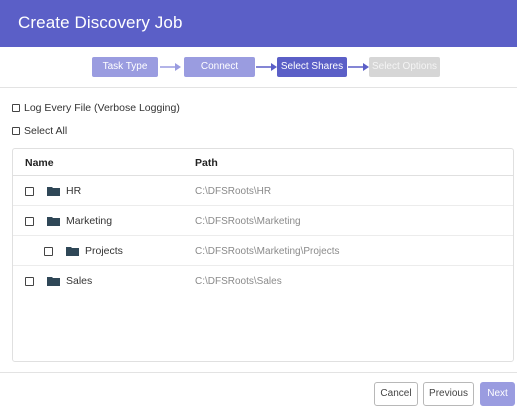 The width and height of the screenshot is (517, 410). What do you see at coordinates (125, 67) in the screenshot?
I see `step-task-type: Task Type` at bounding box center [125, 67].